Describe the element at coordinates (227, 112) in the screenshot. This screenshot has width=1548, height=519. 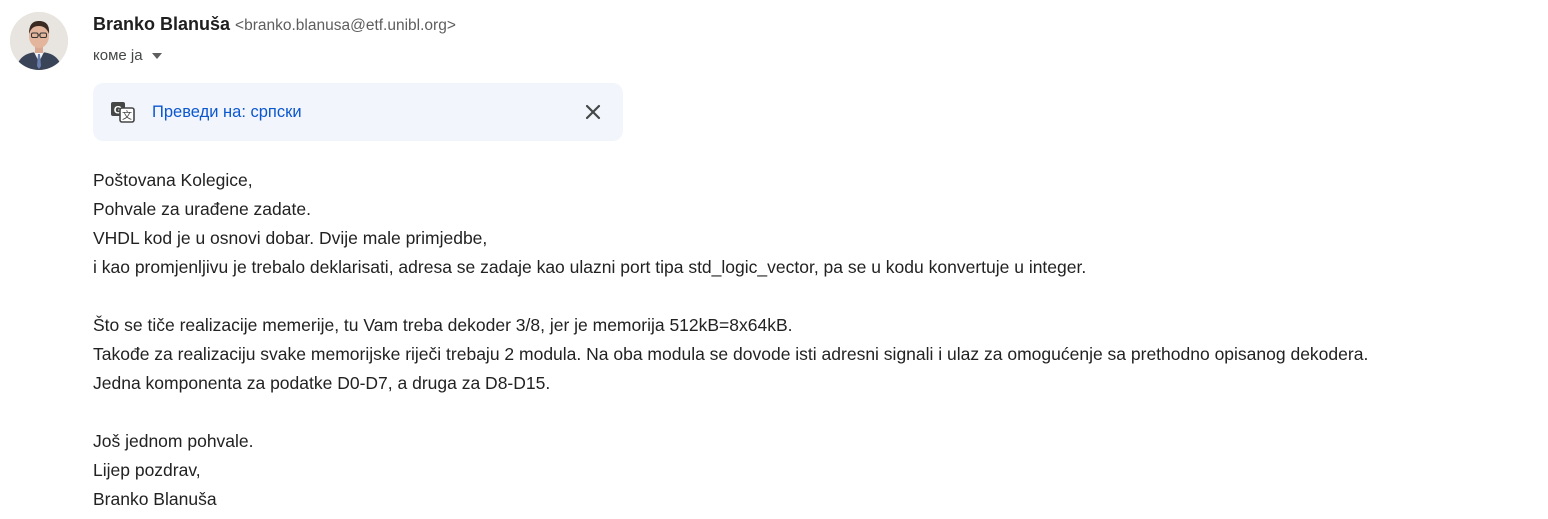
I see `translate-link: Преведи на: српски` at that location.